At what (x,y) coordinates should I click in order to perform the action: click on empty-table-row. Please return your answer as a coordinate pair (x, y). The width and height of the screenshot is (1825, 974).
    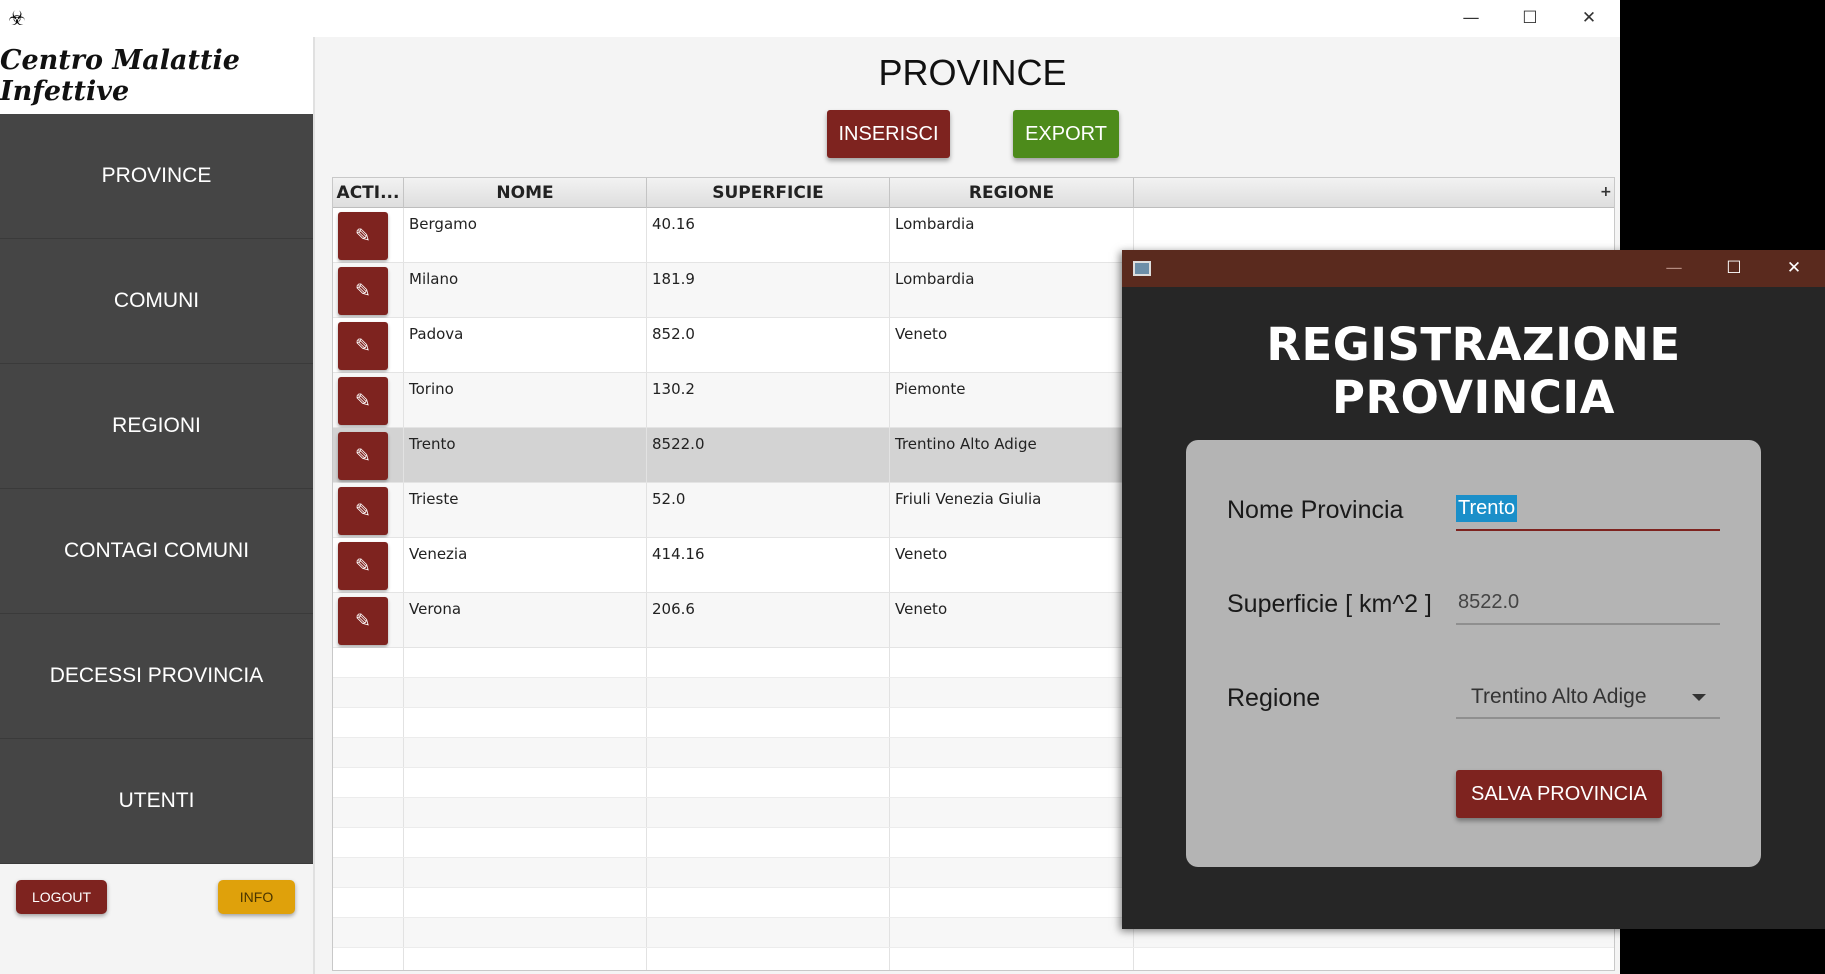
    Looking at the image, I should click on (973, 959).